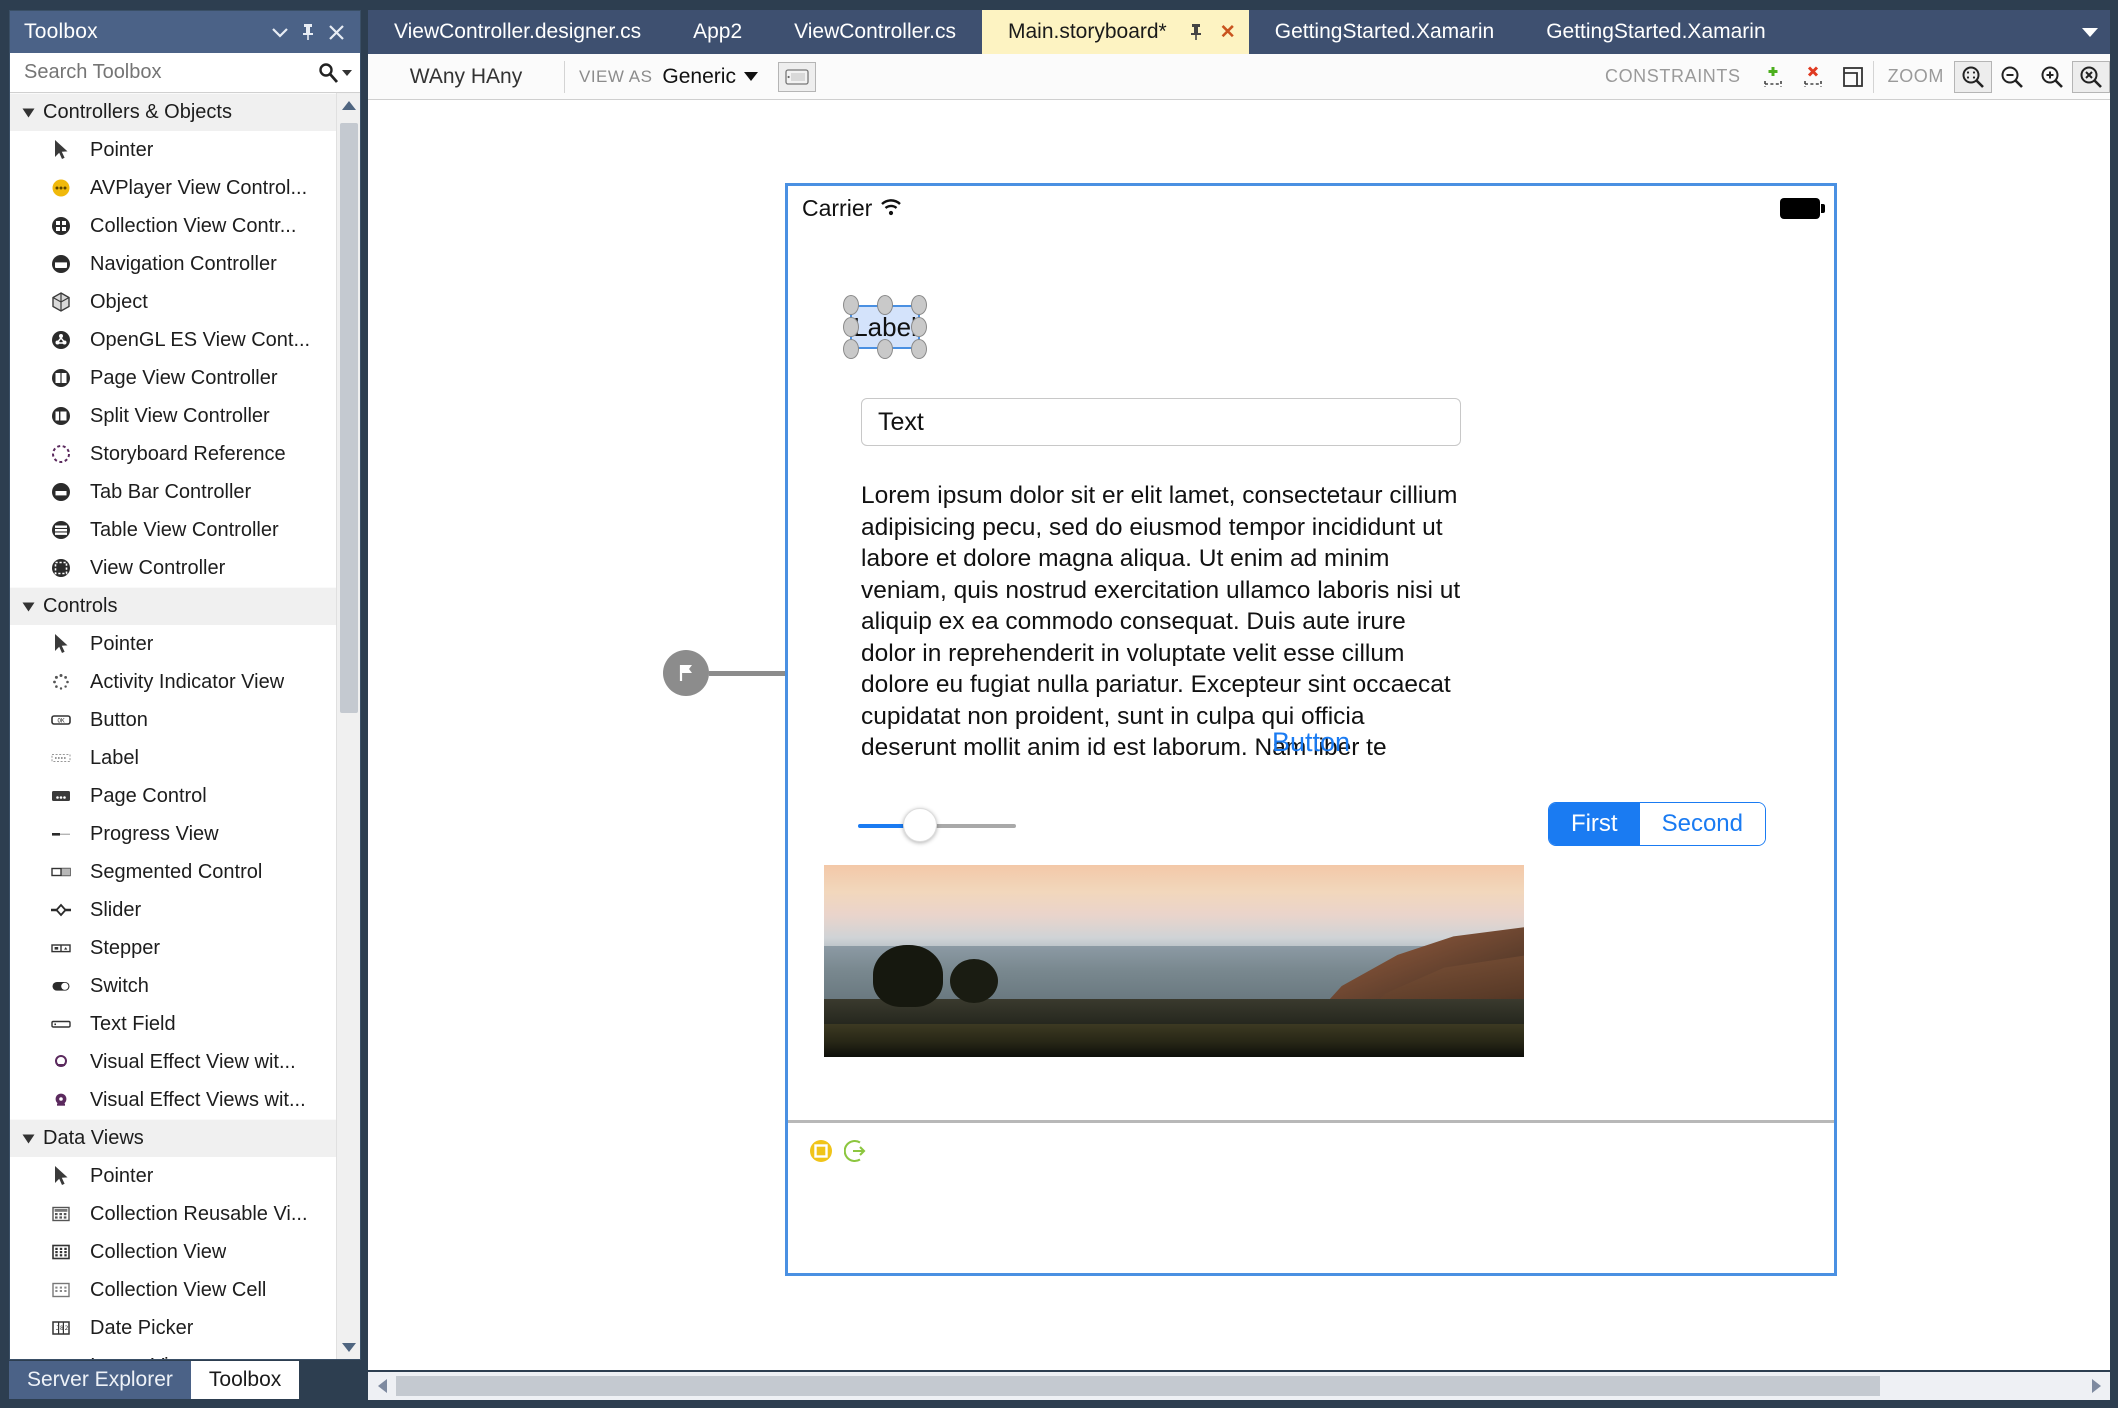  What do you see at coordinates (178, 1289) in the screenshot?
I see `toolbox-item-label: Collection View Cell` at bounding box center [178, 1289].